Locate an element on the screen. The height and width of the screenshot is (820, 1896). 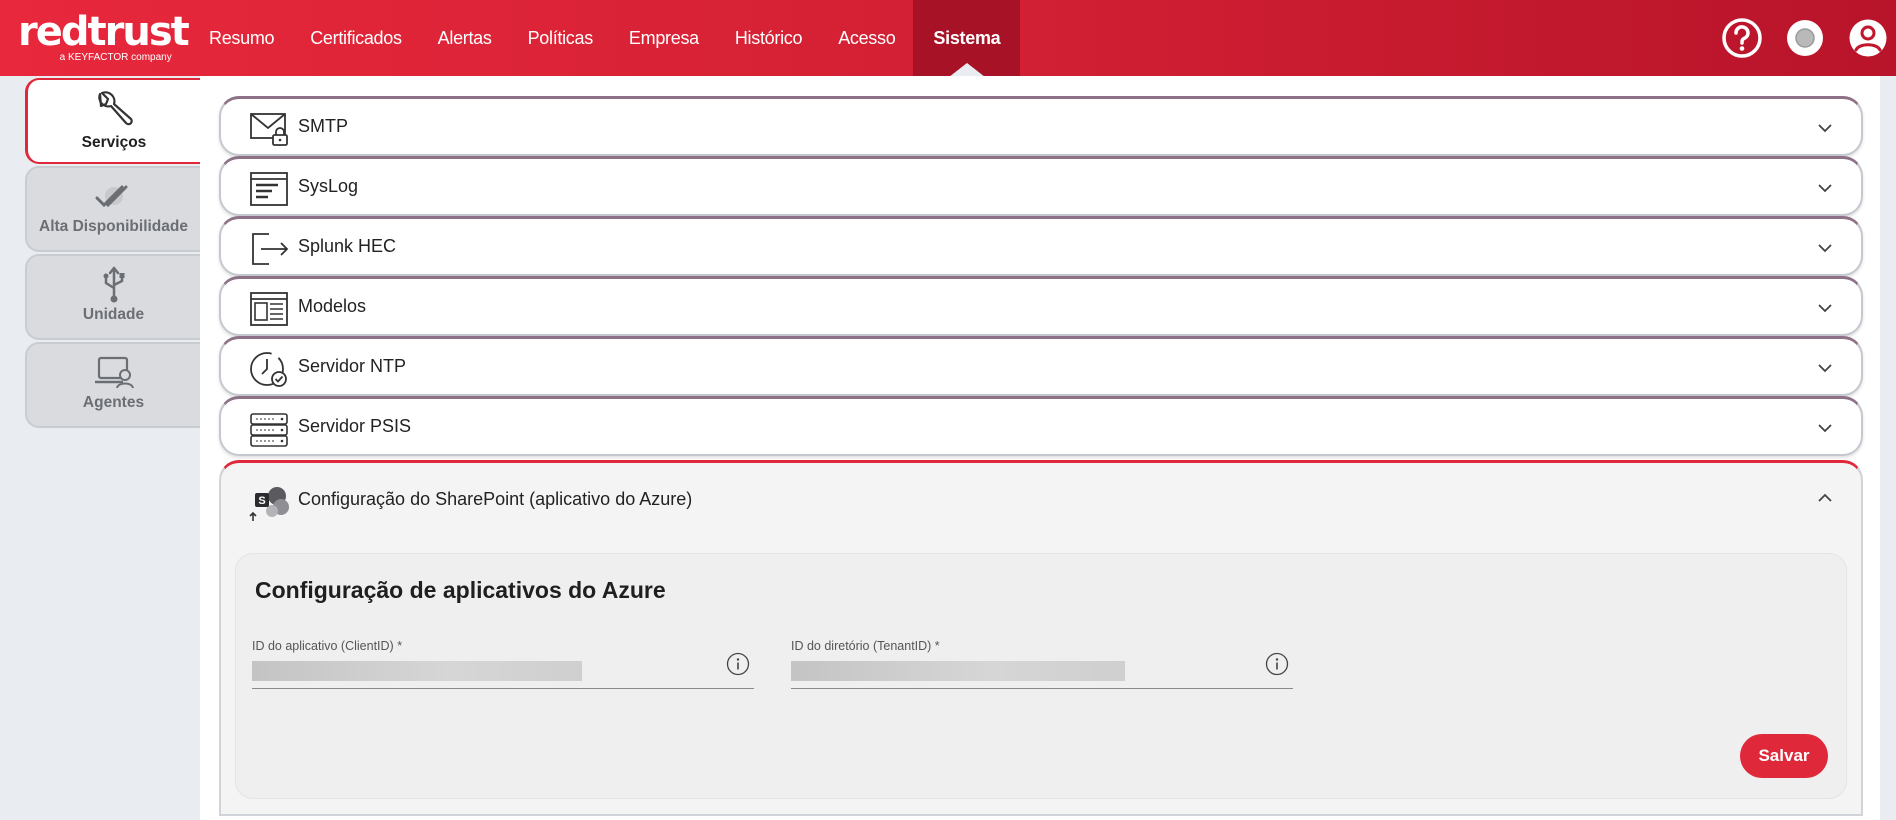
nav-politicas: Políticas is located at coordinates (560, 38).